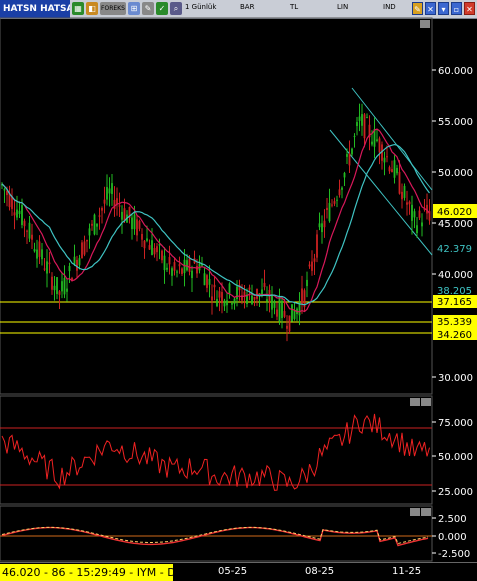 The image size is (477, 581). What do you see at coordinates (233, 571) in the screenshot?
I see `date-tick: 05-25` at bounding box center [233, 571].